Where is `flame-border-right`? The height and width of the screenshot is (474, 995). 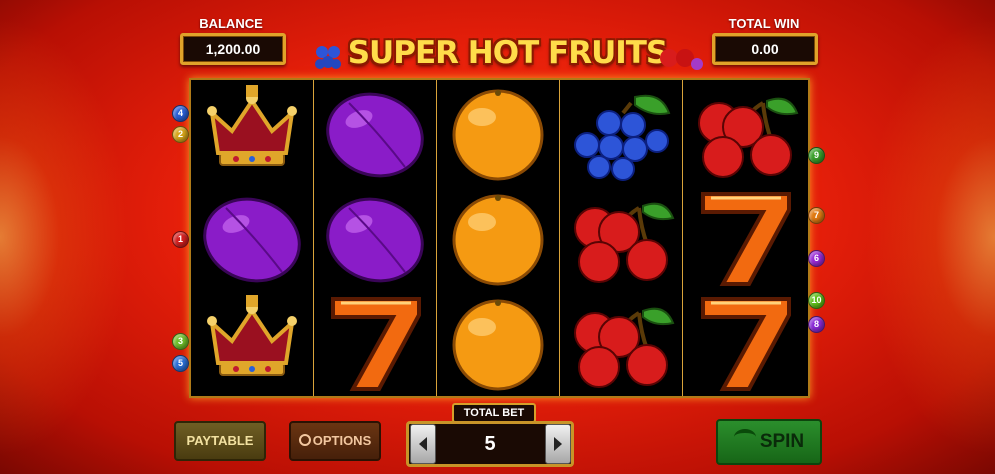
flame-border-right is located at coordinates (925, 237).